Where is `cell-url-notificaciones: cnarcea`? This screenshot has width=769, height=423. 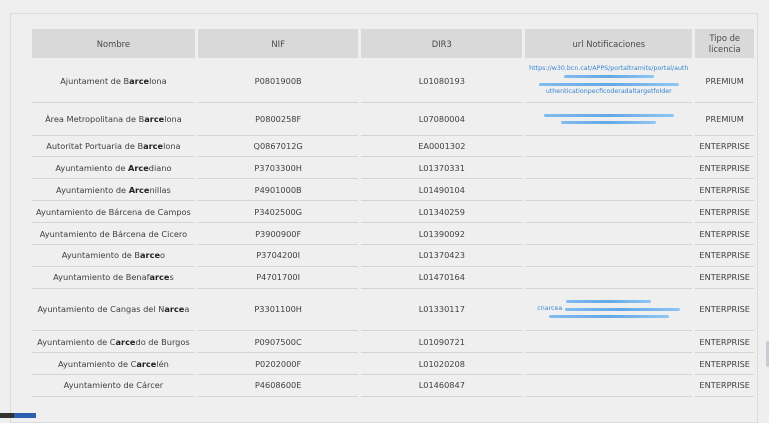 cell-url-notificaciones: cnarcea is located at coordinates (609, 310).